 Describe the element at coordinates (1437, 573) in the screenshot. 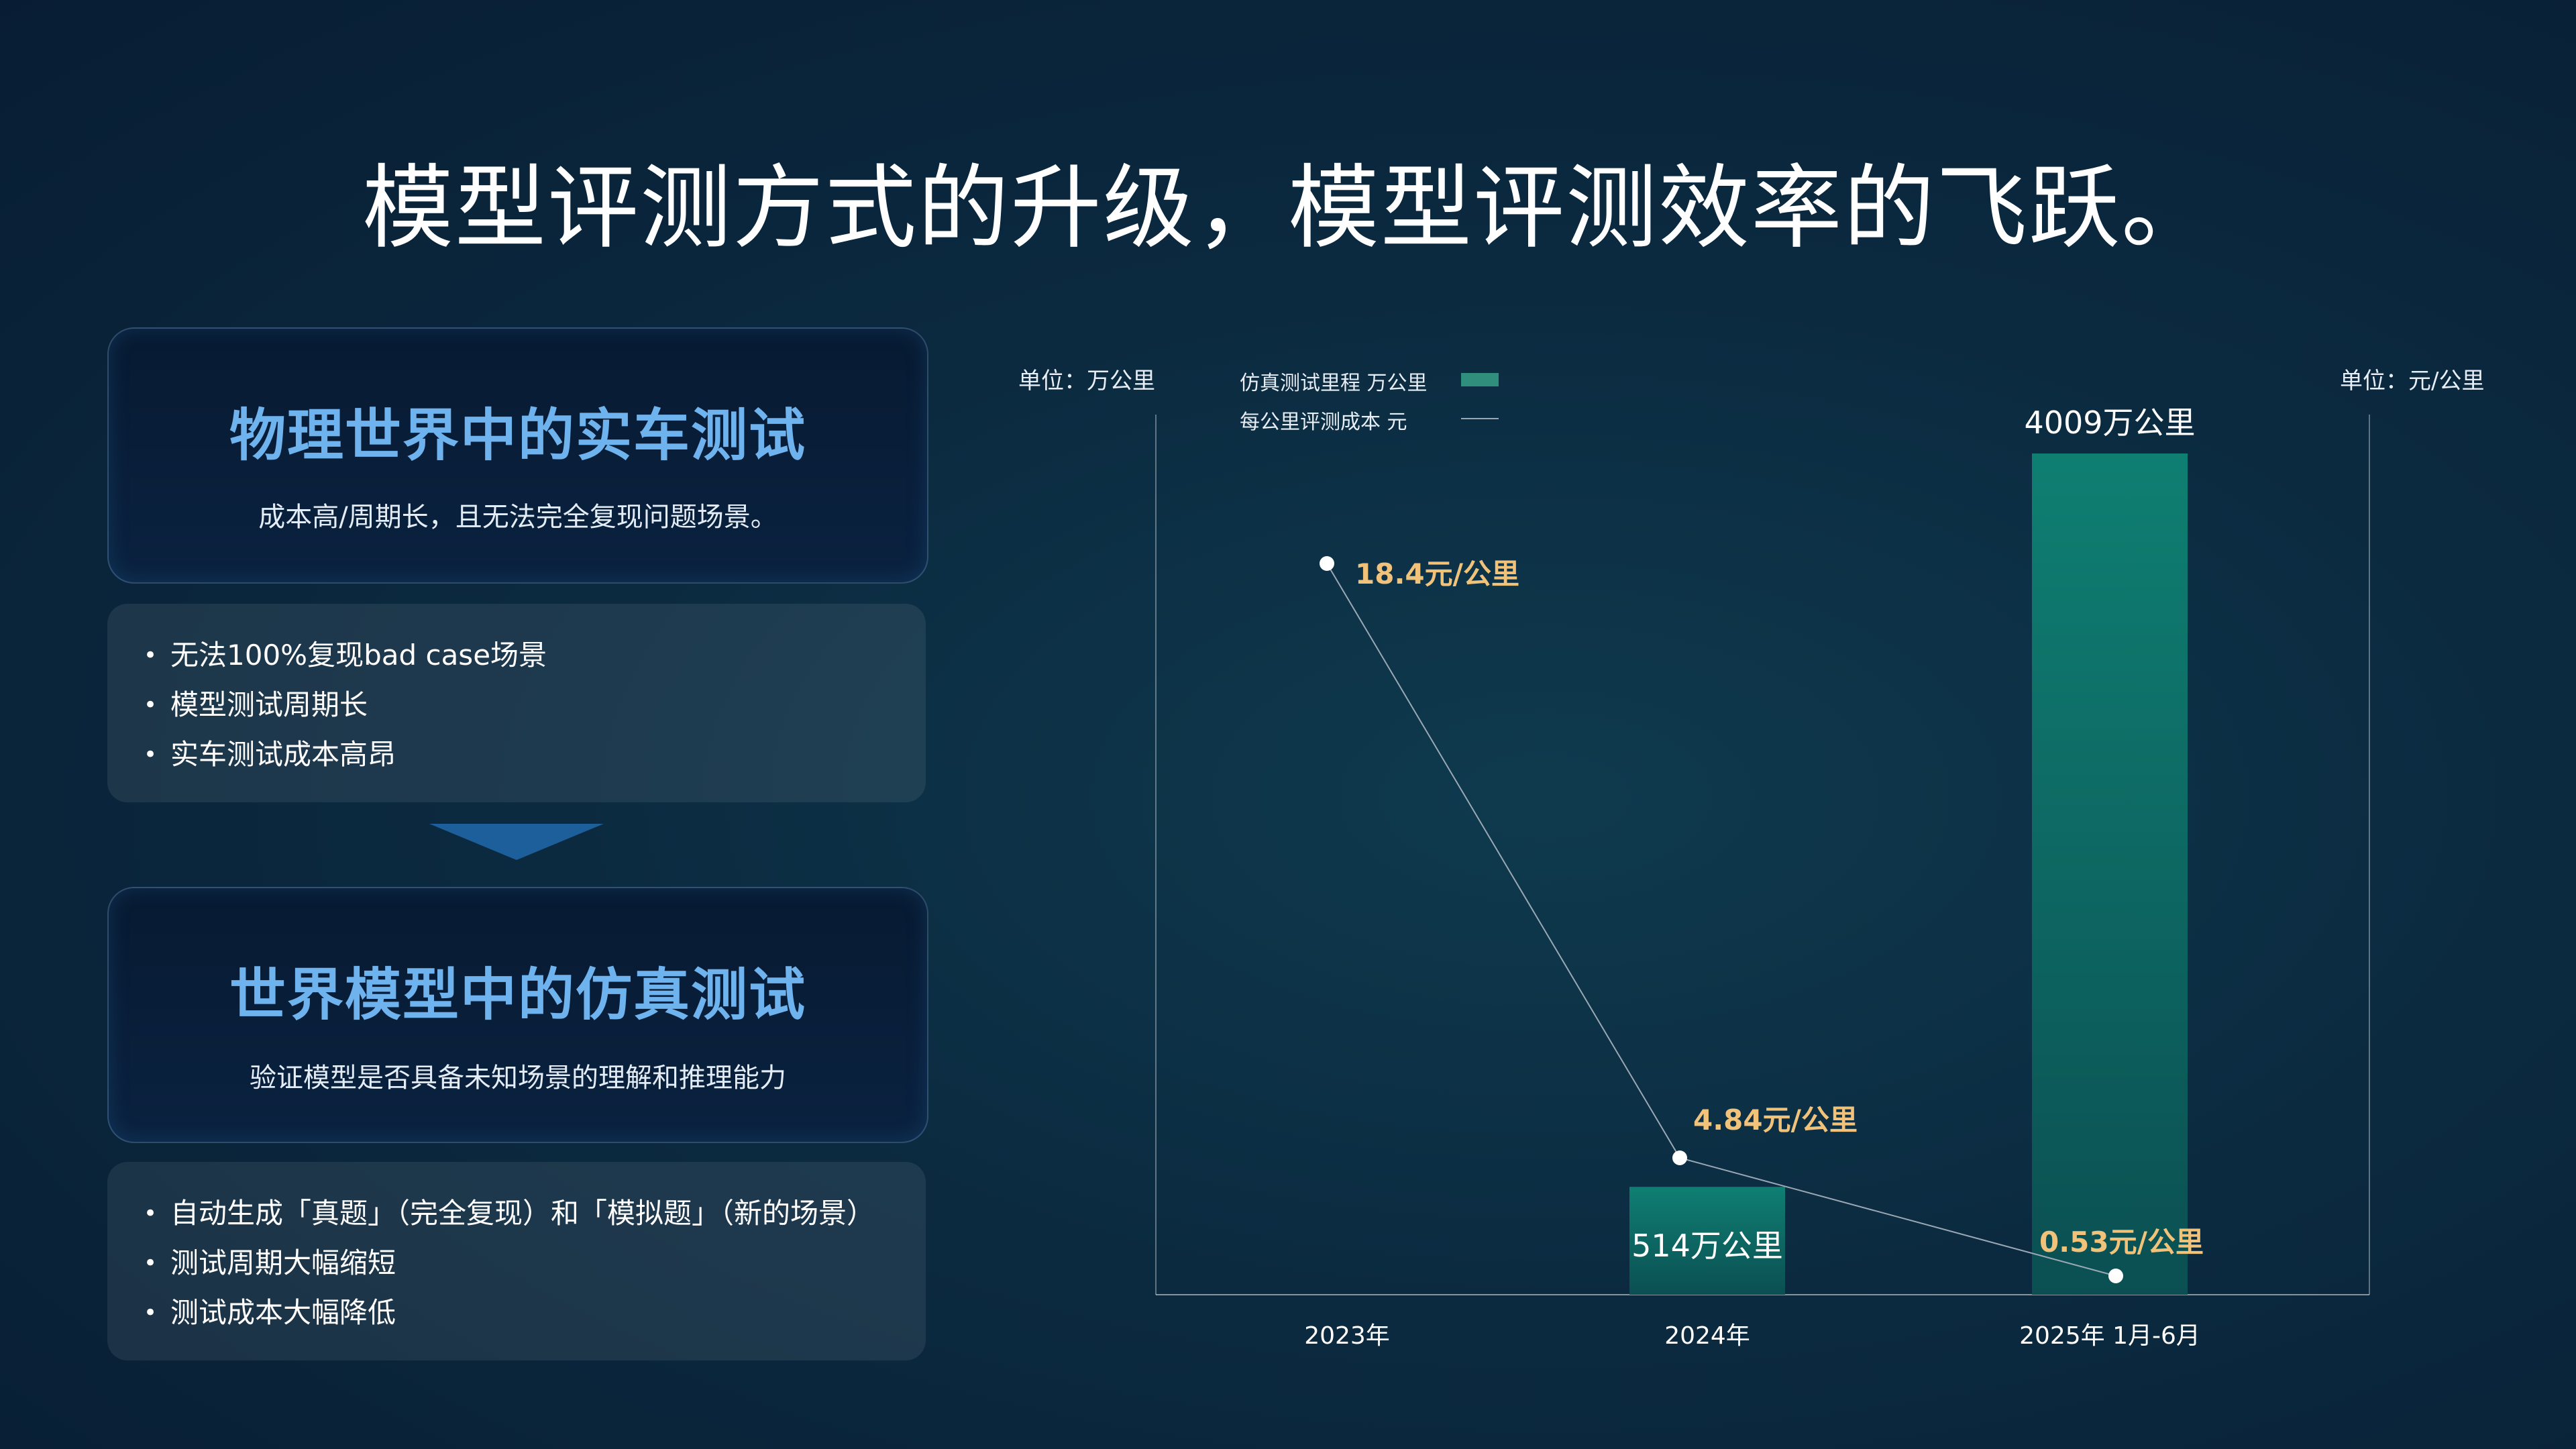

I see `cost-data-label: 18.4元/公里` at that location.